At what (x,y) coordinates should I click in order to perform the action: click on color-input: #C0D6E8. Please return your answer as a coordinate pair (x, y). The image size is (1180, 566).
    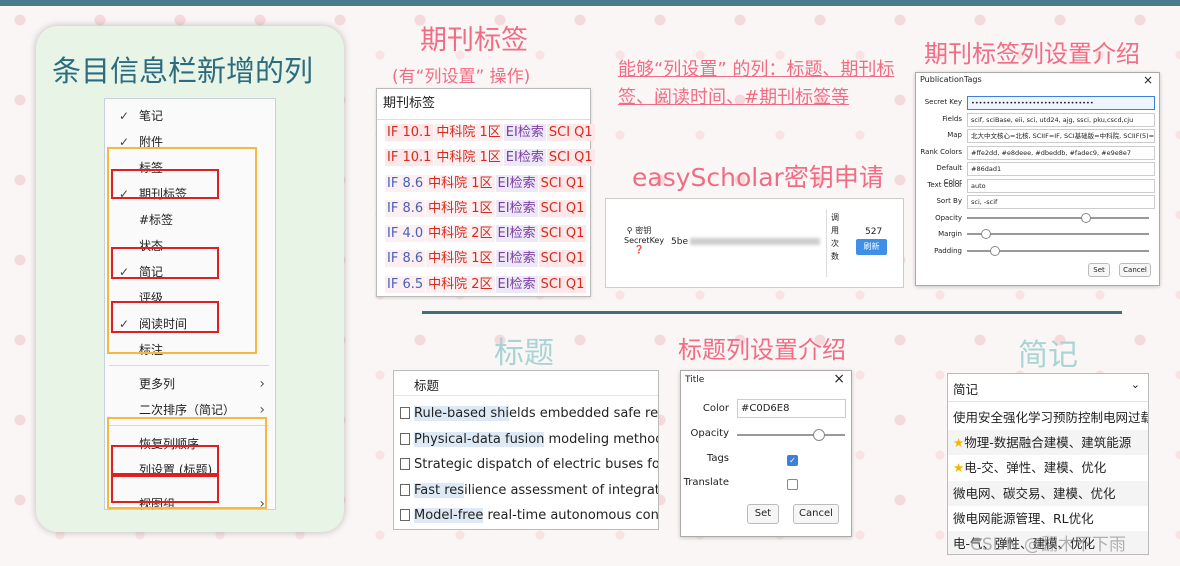
    Looking at the image, I should click on (791, 408).